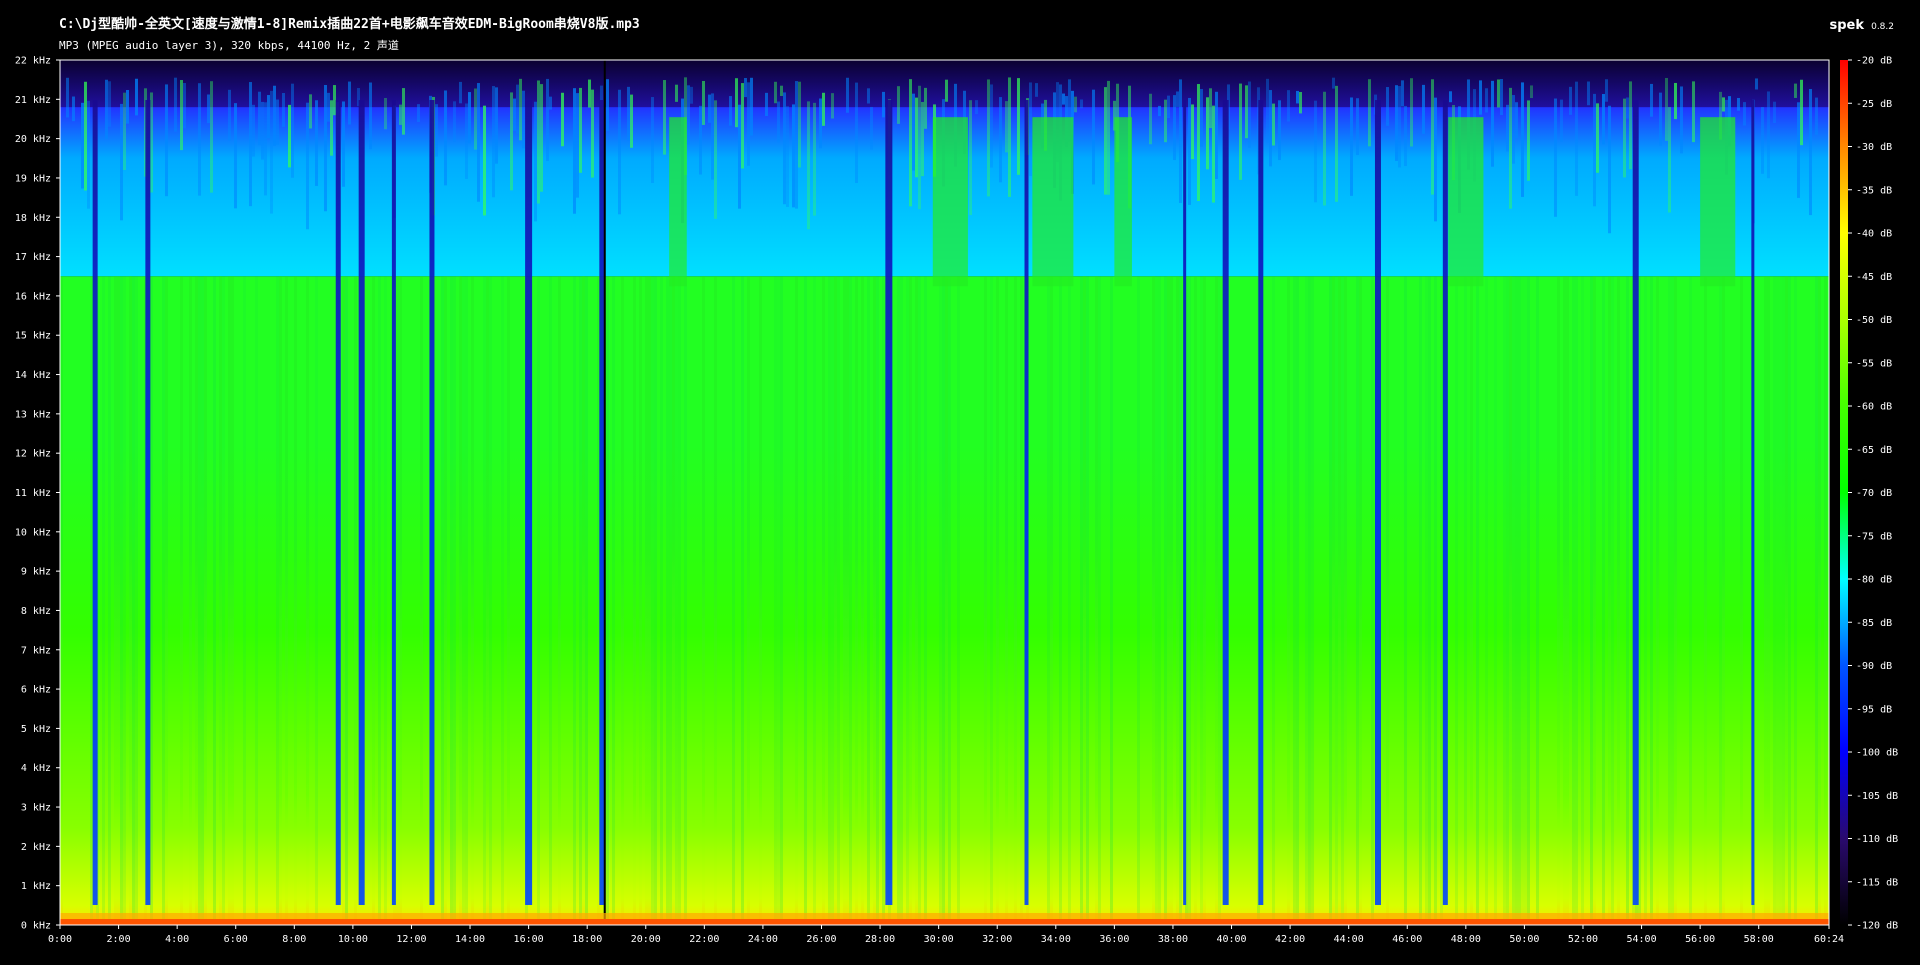 This screenshot has height=965, width=1920. Describe the element at coordinates (33, 218) in the screenshot. I see `y-tick-label: 18 kHz` at that location.